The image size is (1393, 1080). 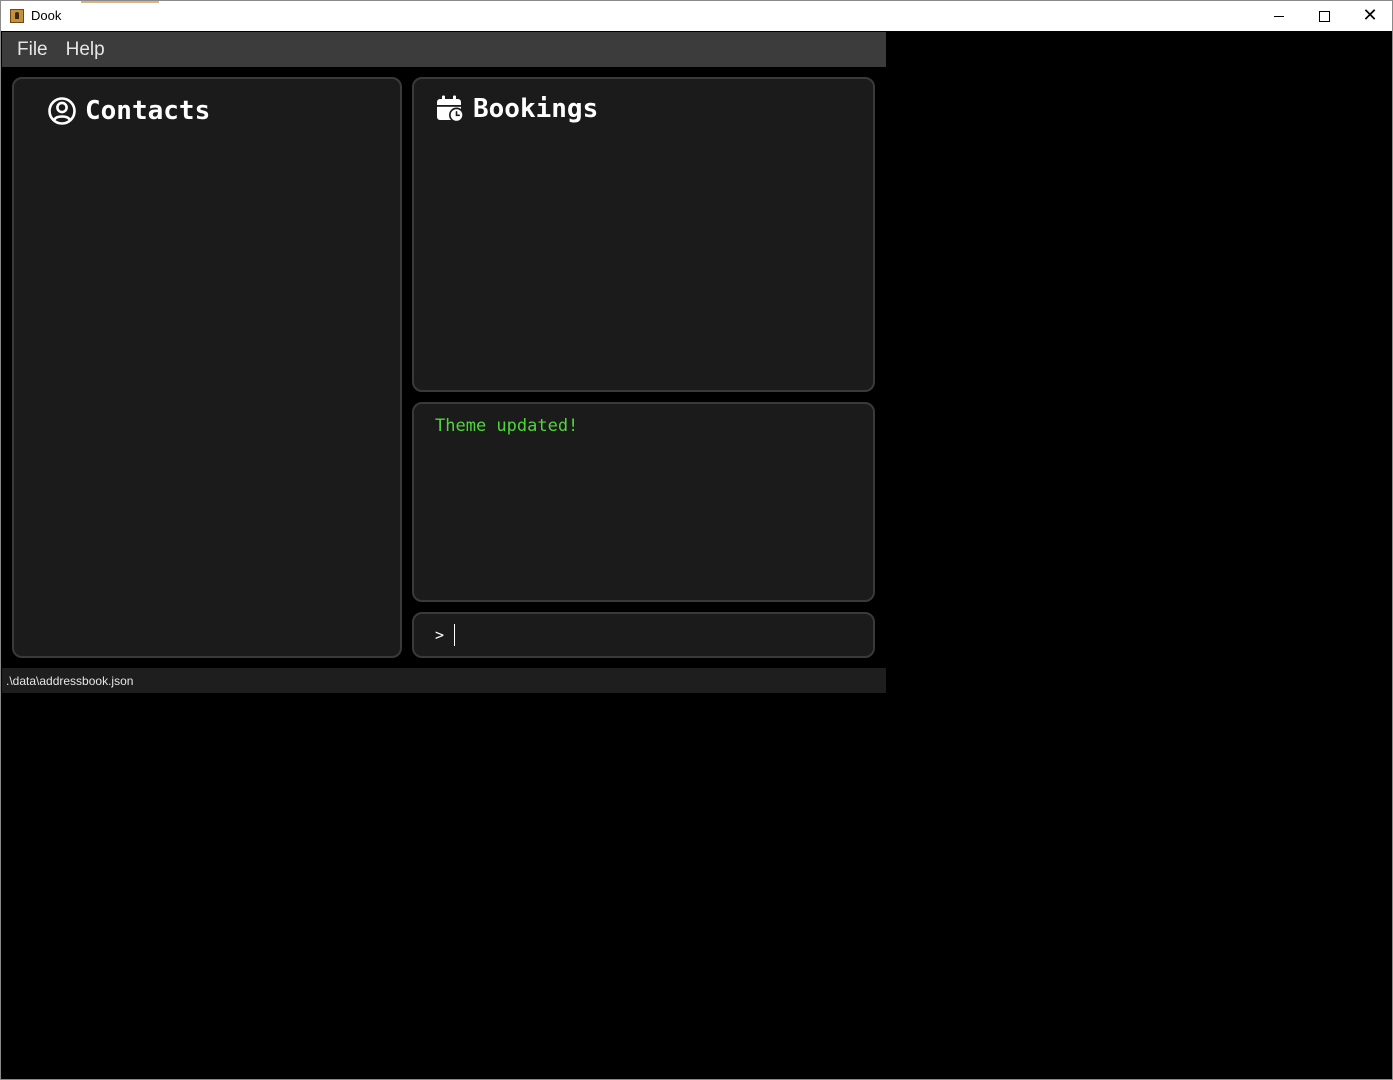 What do you see at coordinates (444, 680) in the screenshot?
I see `status-bar: .\data\addressbook.json` at bounding box center [444, 680].